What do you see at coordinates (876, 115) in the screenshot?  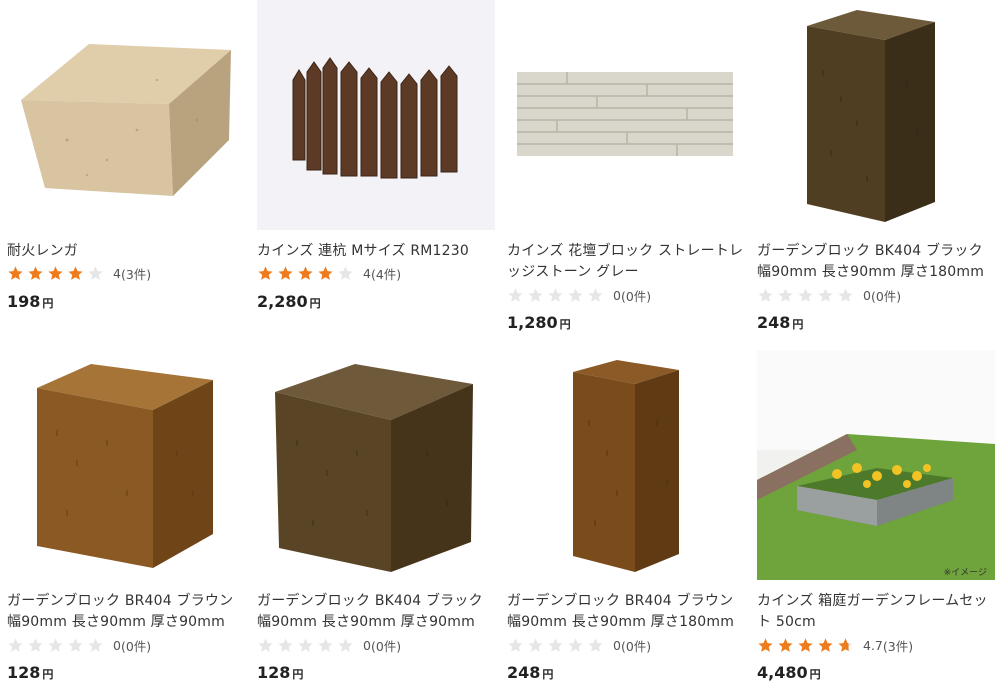 I see `black-wood-block-tall-image` at bounding box center [876, 115].